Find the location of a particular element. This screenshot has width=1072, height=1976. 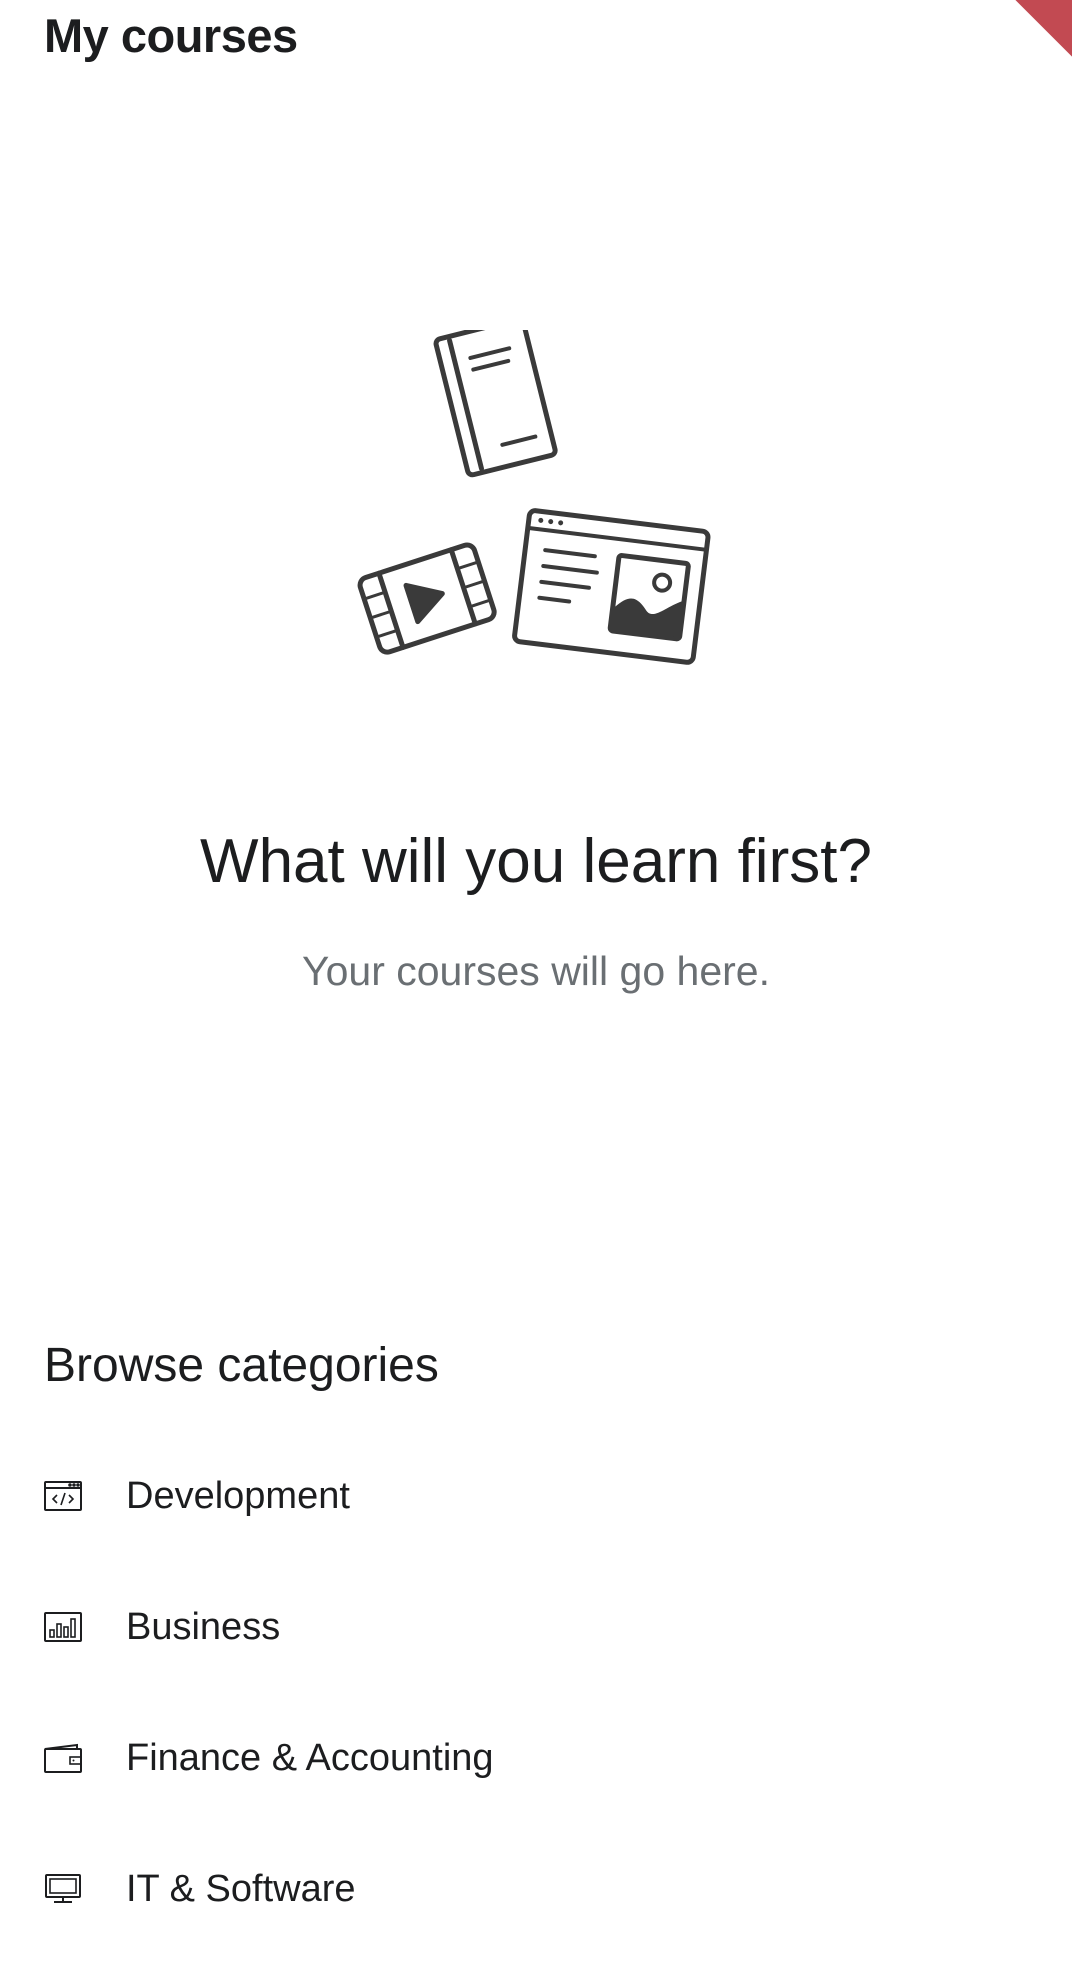

bar-chart-icon is located at coordinates (63, 1626).